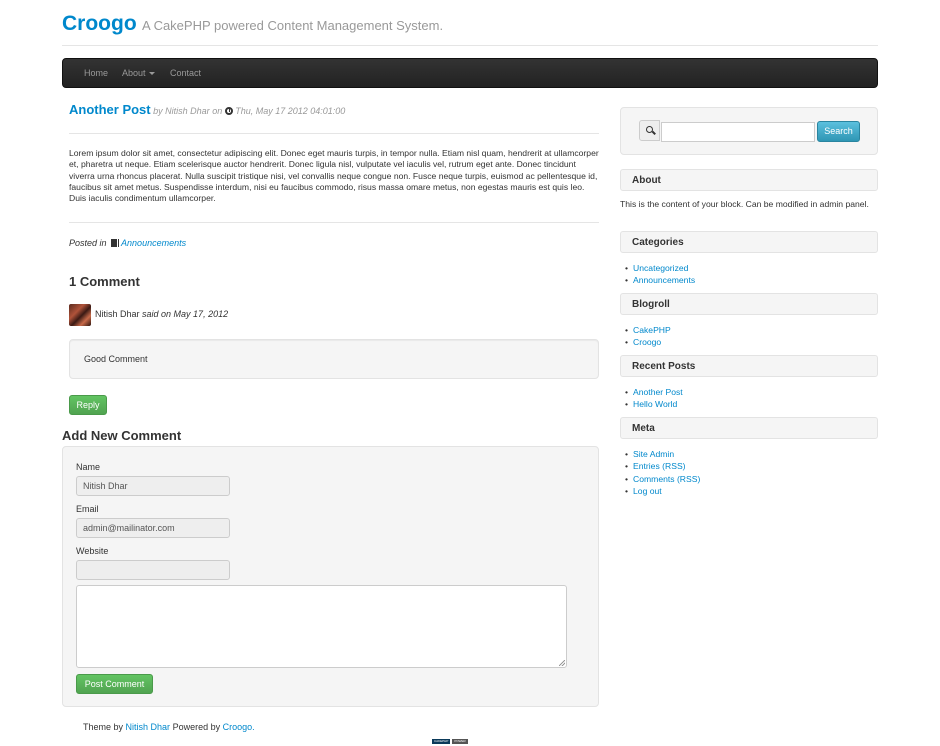  Describe the element at coordinates (750, 491) in the screenshot. I see `list-item: Log out` at that location.